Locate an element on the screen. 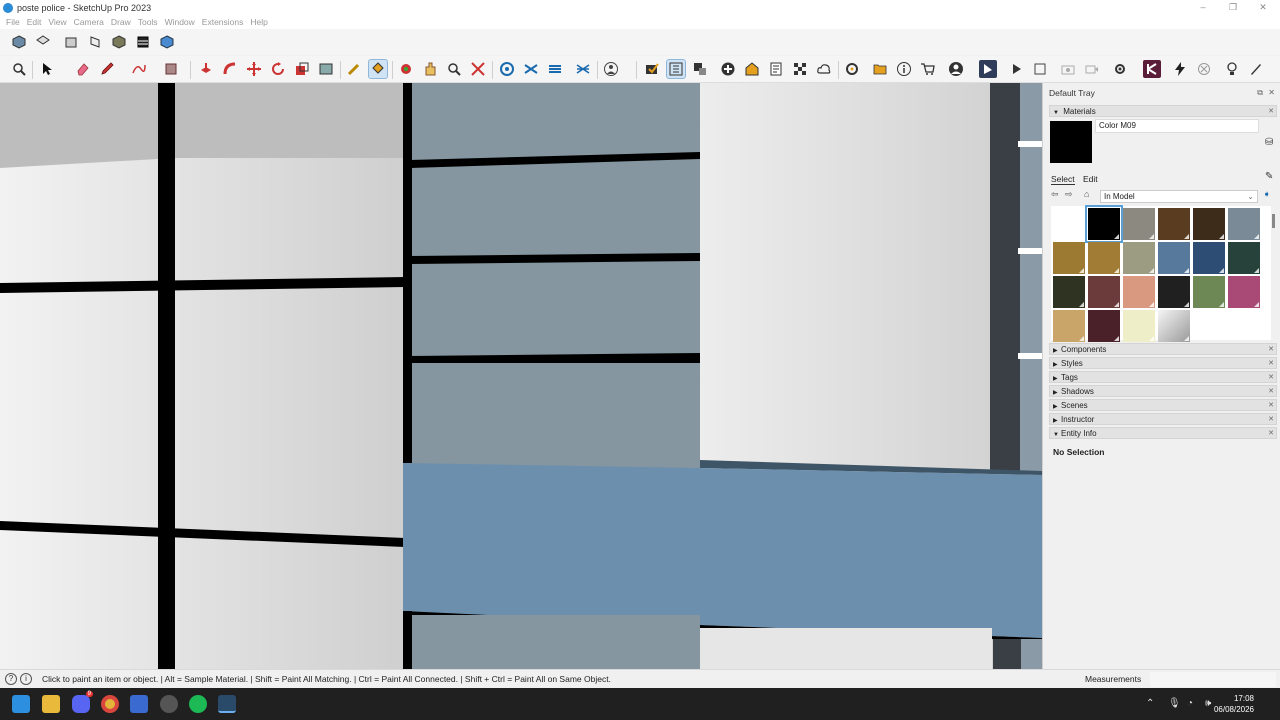 Image resolution: width=1280 pixels, height=720 pixels. material-name-field: Color M09 is located at coordinates (1177, 126).